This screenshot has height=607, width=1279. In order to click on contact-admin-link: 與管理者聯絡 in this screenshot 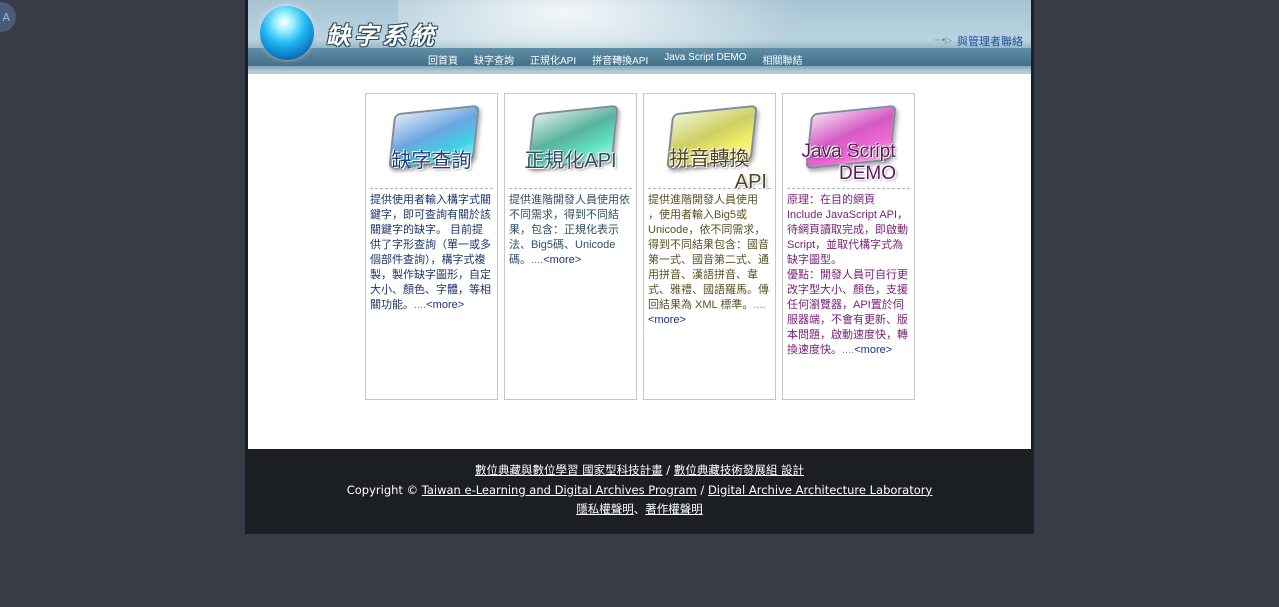, I will do `click(990, 41)`.